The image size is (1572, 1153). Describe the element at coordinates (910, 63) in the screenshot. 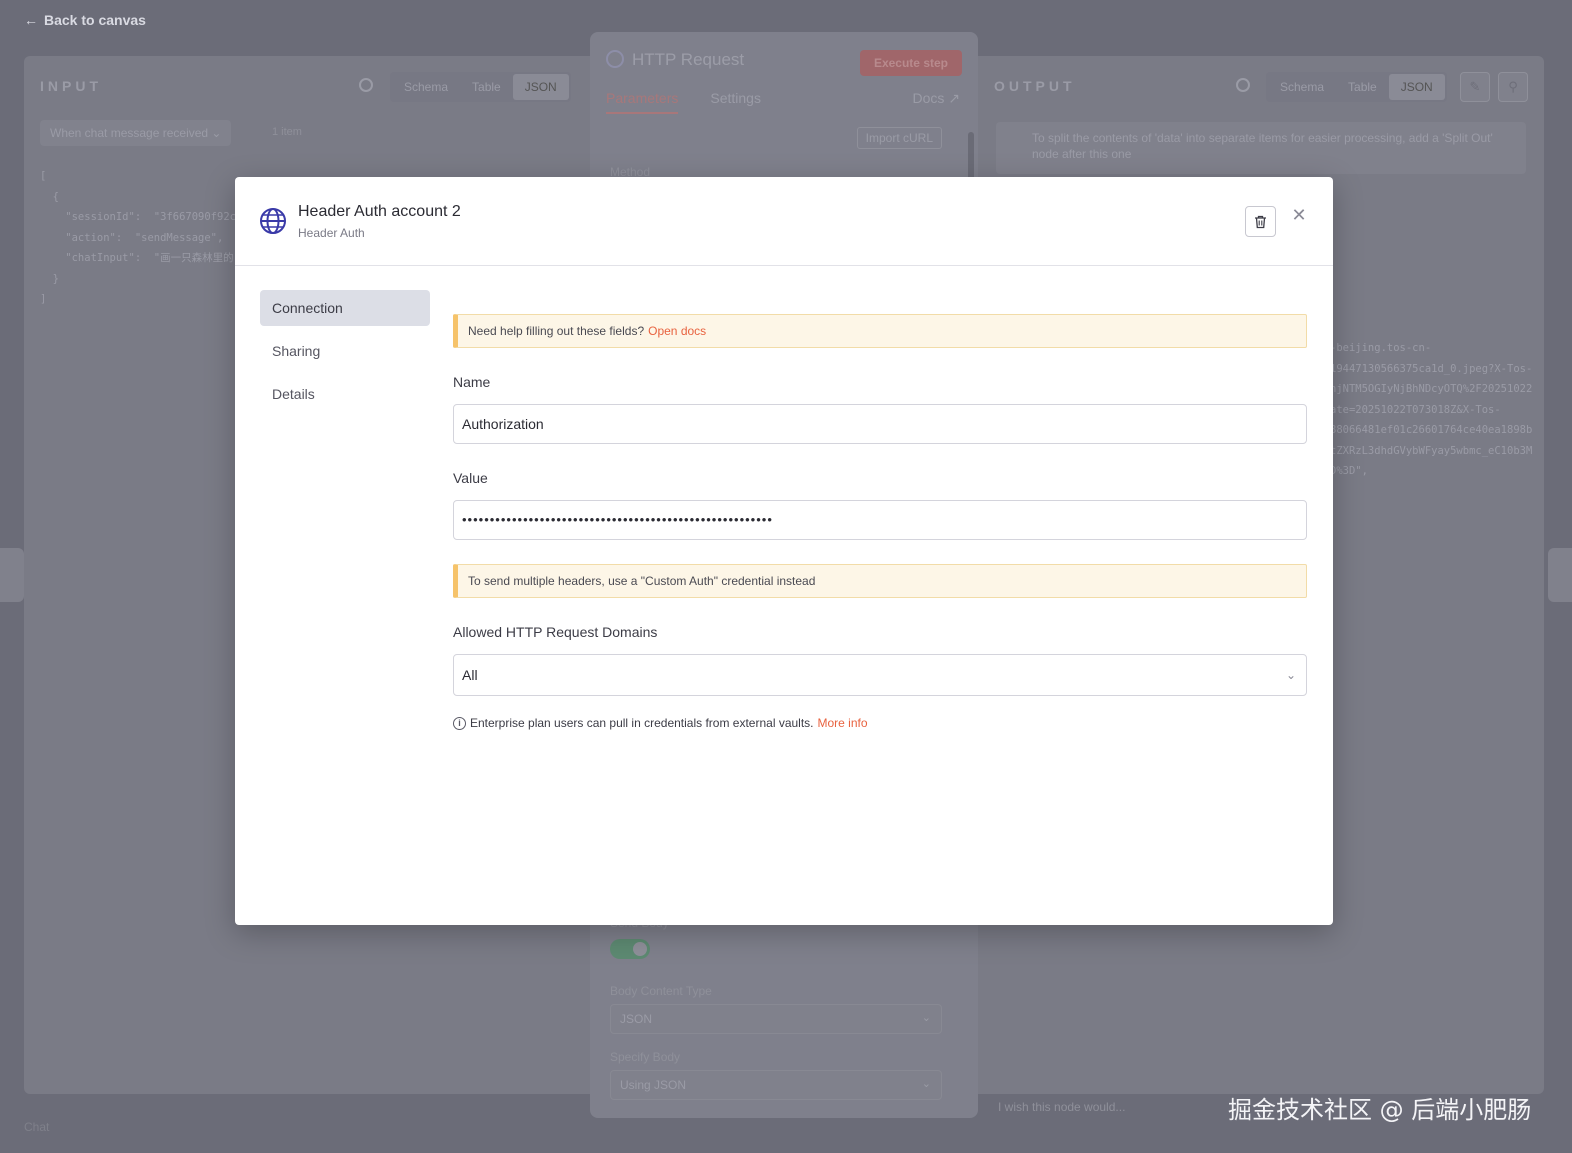

I see `execute-step-button: Execute step` at that location.